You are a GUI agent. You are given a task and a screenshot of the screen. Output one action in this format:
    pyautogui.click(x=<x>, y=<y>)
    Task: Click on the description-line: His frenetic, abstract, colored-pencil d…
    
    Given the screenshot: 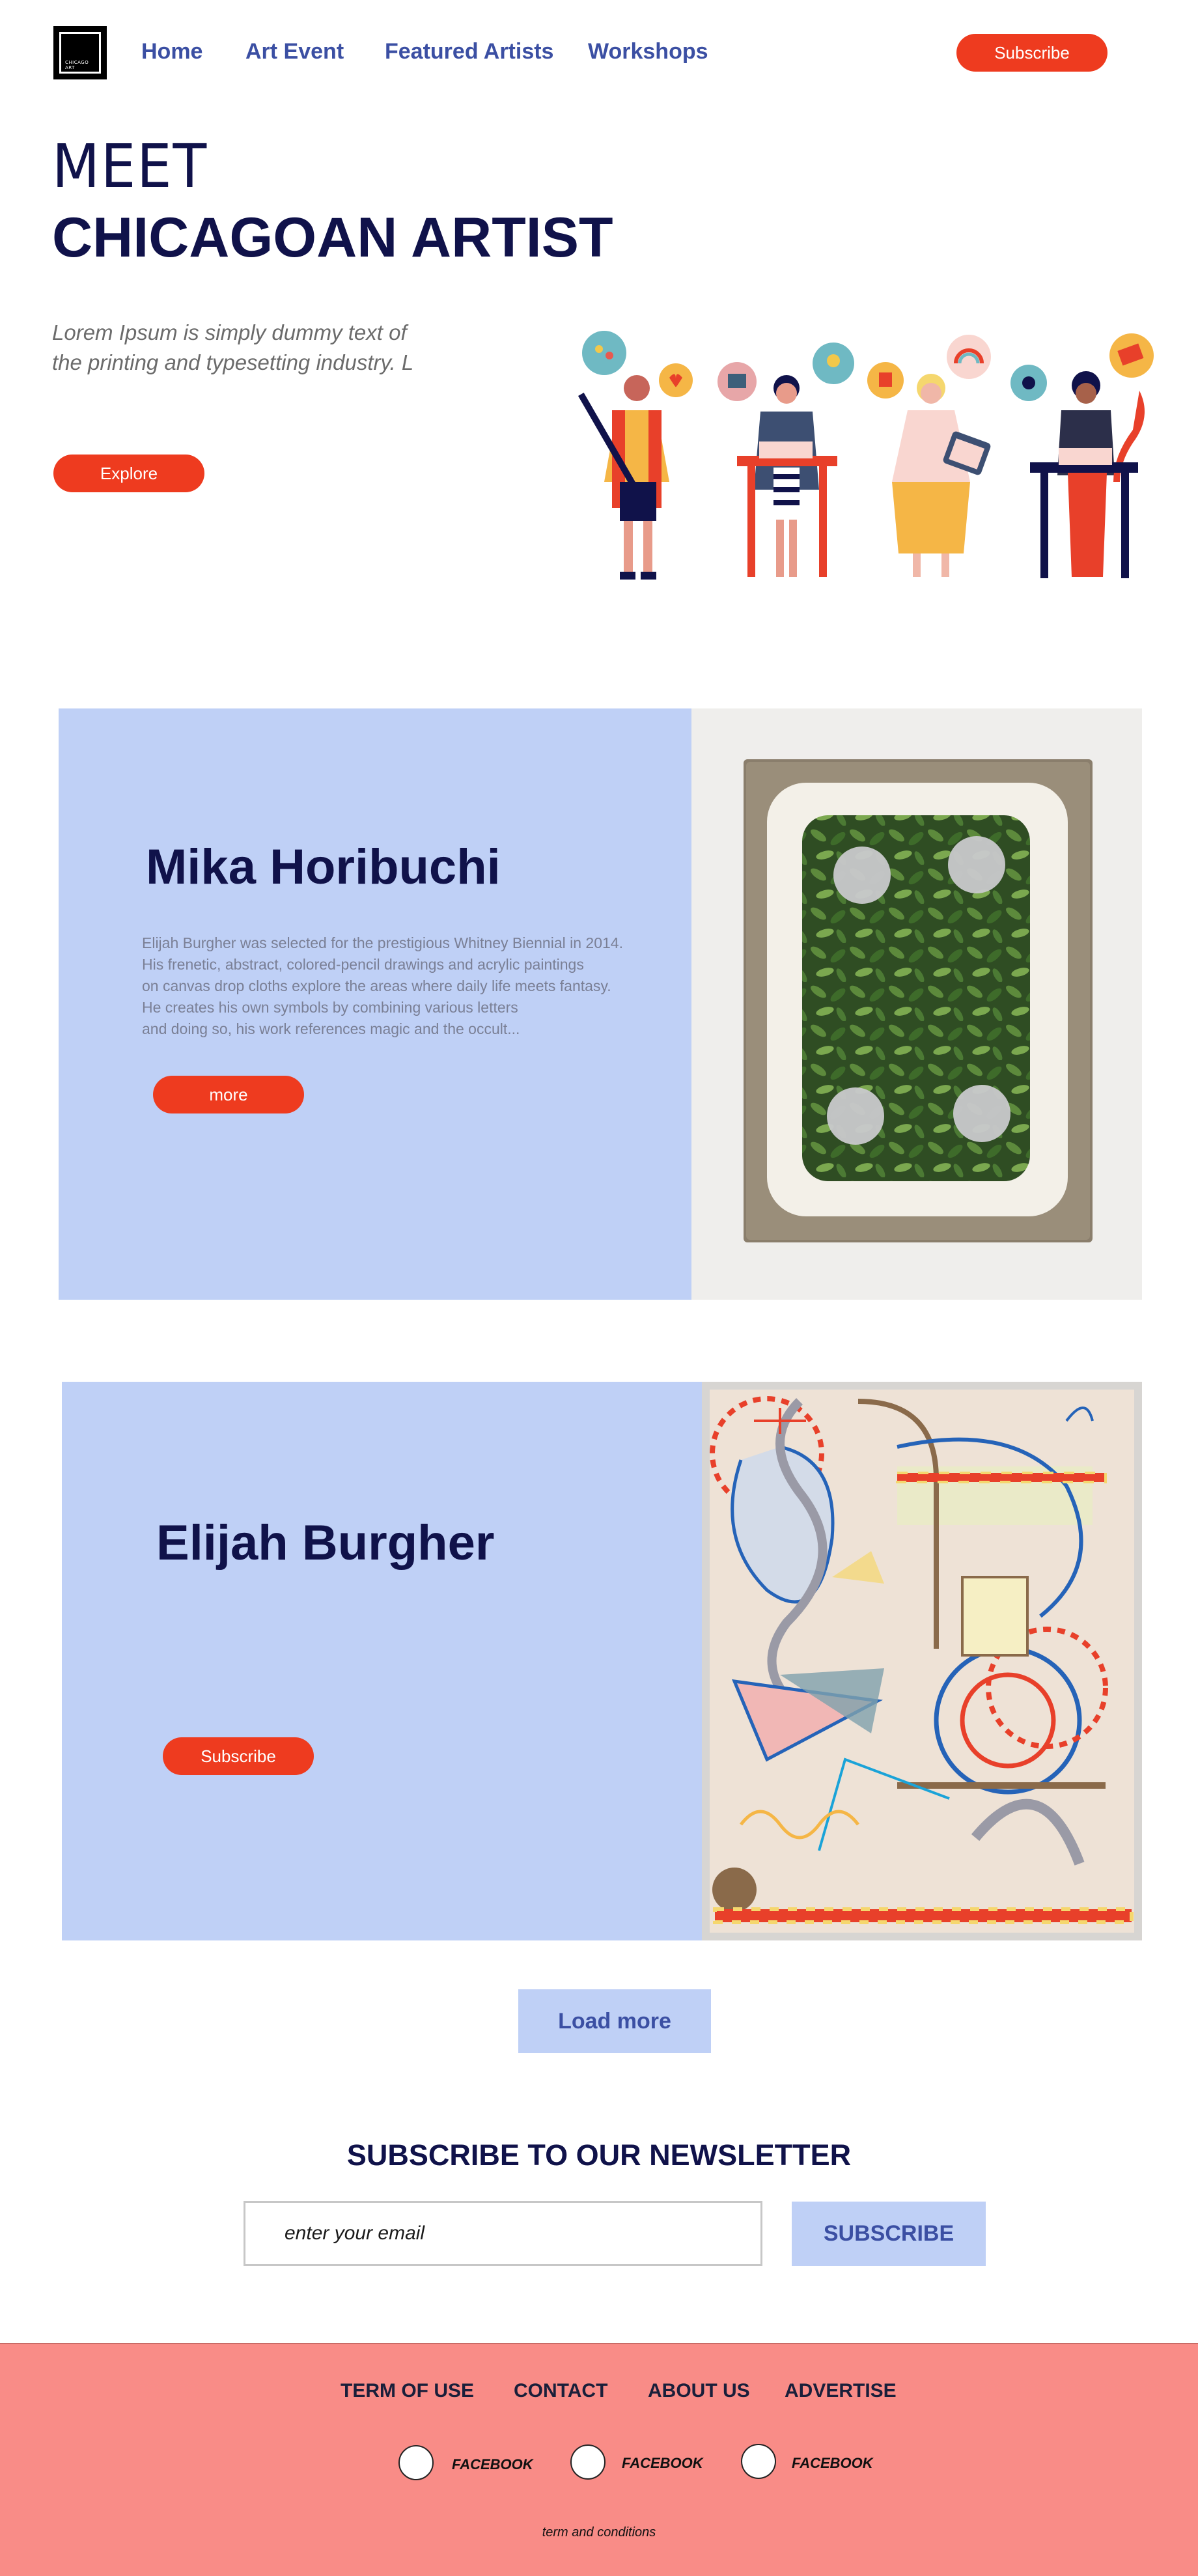 What is the action you would take?
    pyautogui.click(x=363, y=965)
    